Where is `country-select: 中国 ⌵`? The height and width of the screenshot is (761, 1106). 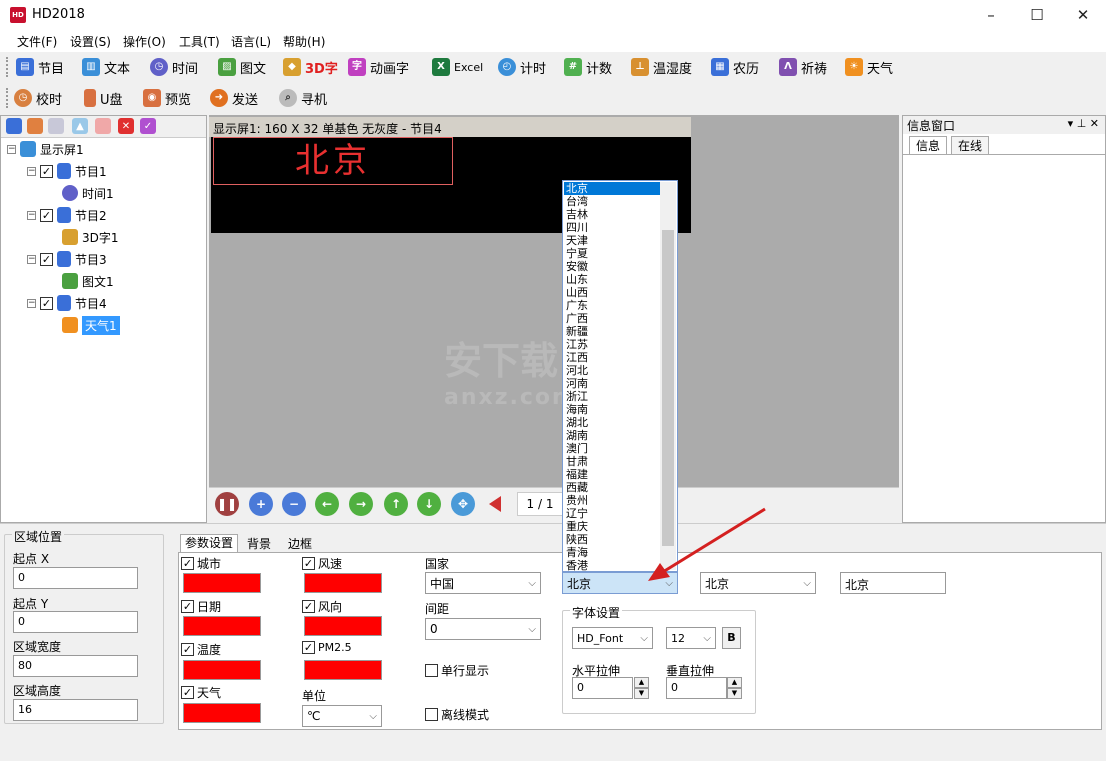
country-select: 中国 ⌵ is located at coordinates (483, 583).